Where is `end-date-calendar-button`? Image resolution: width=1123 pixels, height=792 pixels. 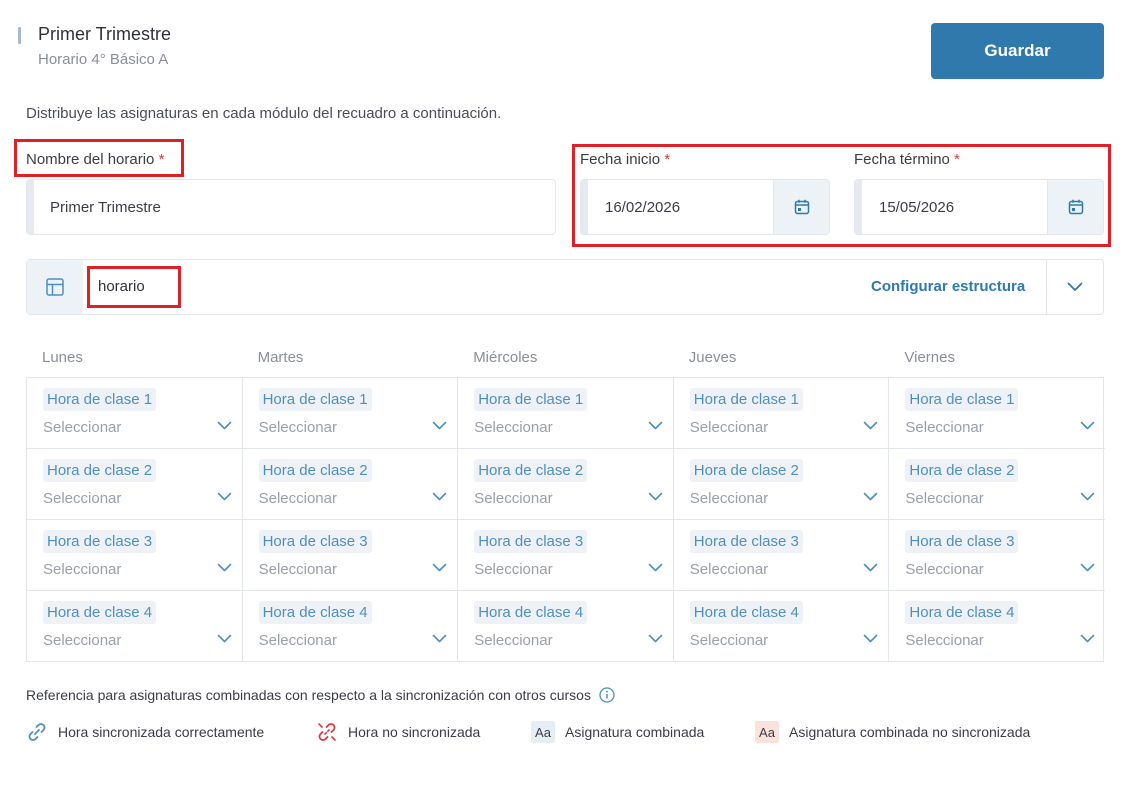 end-date-calendar-button is located at coordinates (1075, 207).